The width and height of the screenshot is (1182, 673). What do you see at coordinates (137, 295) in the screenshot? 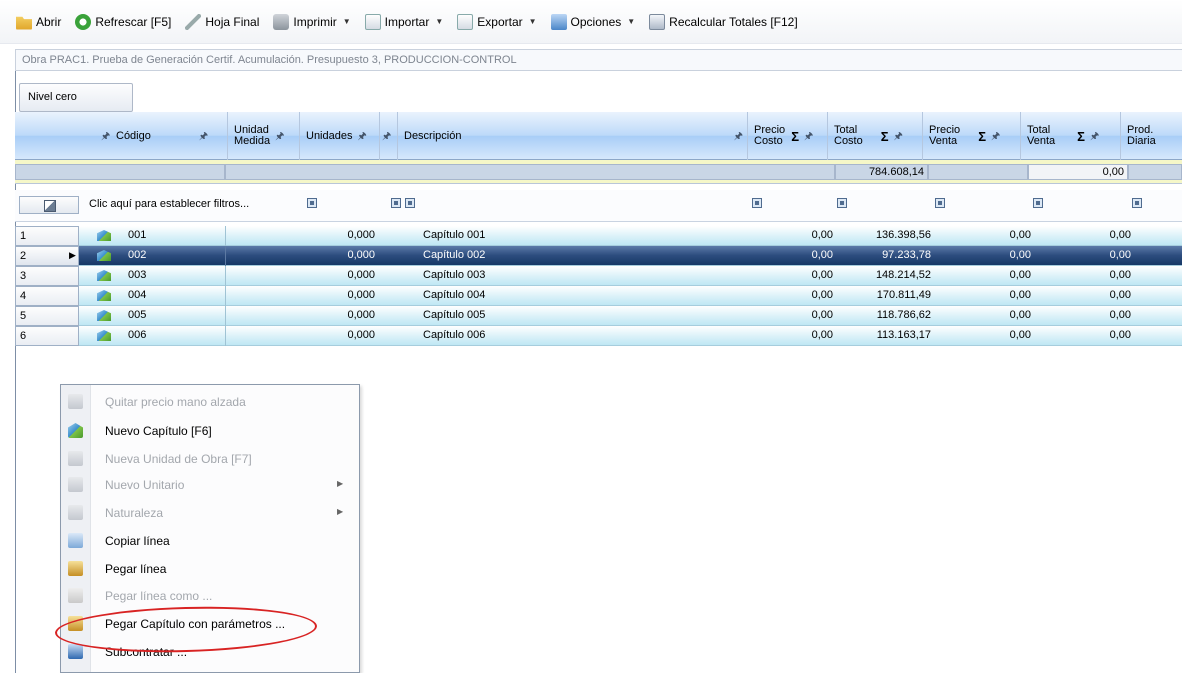
I see `cell-codigo: 004` at bounding box center [137, 295].